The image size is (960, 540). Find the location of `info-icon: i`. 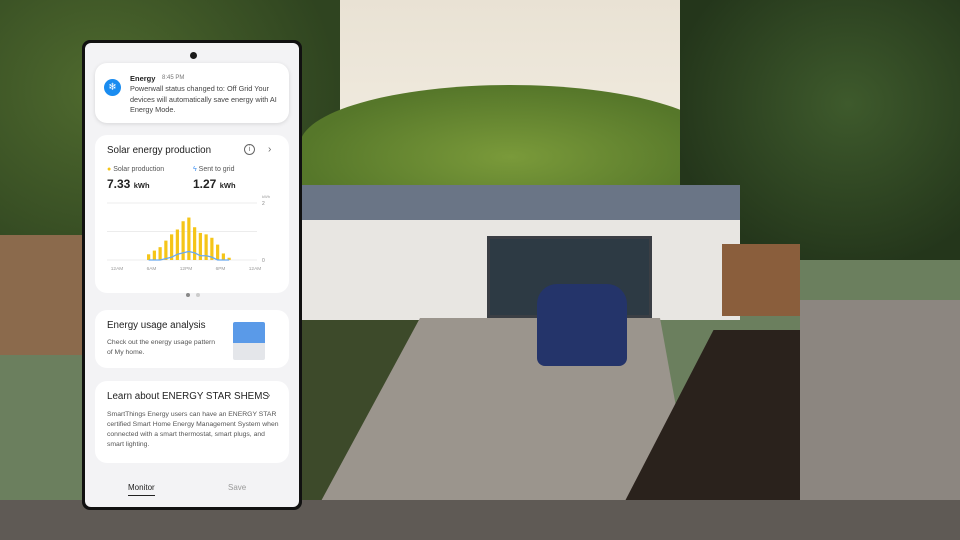

info-icon: i is located at coordinates (249, 149).